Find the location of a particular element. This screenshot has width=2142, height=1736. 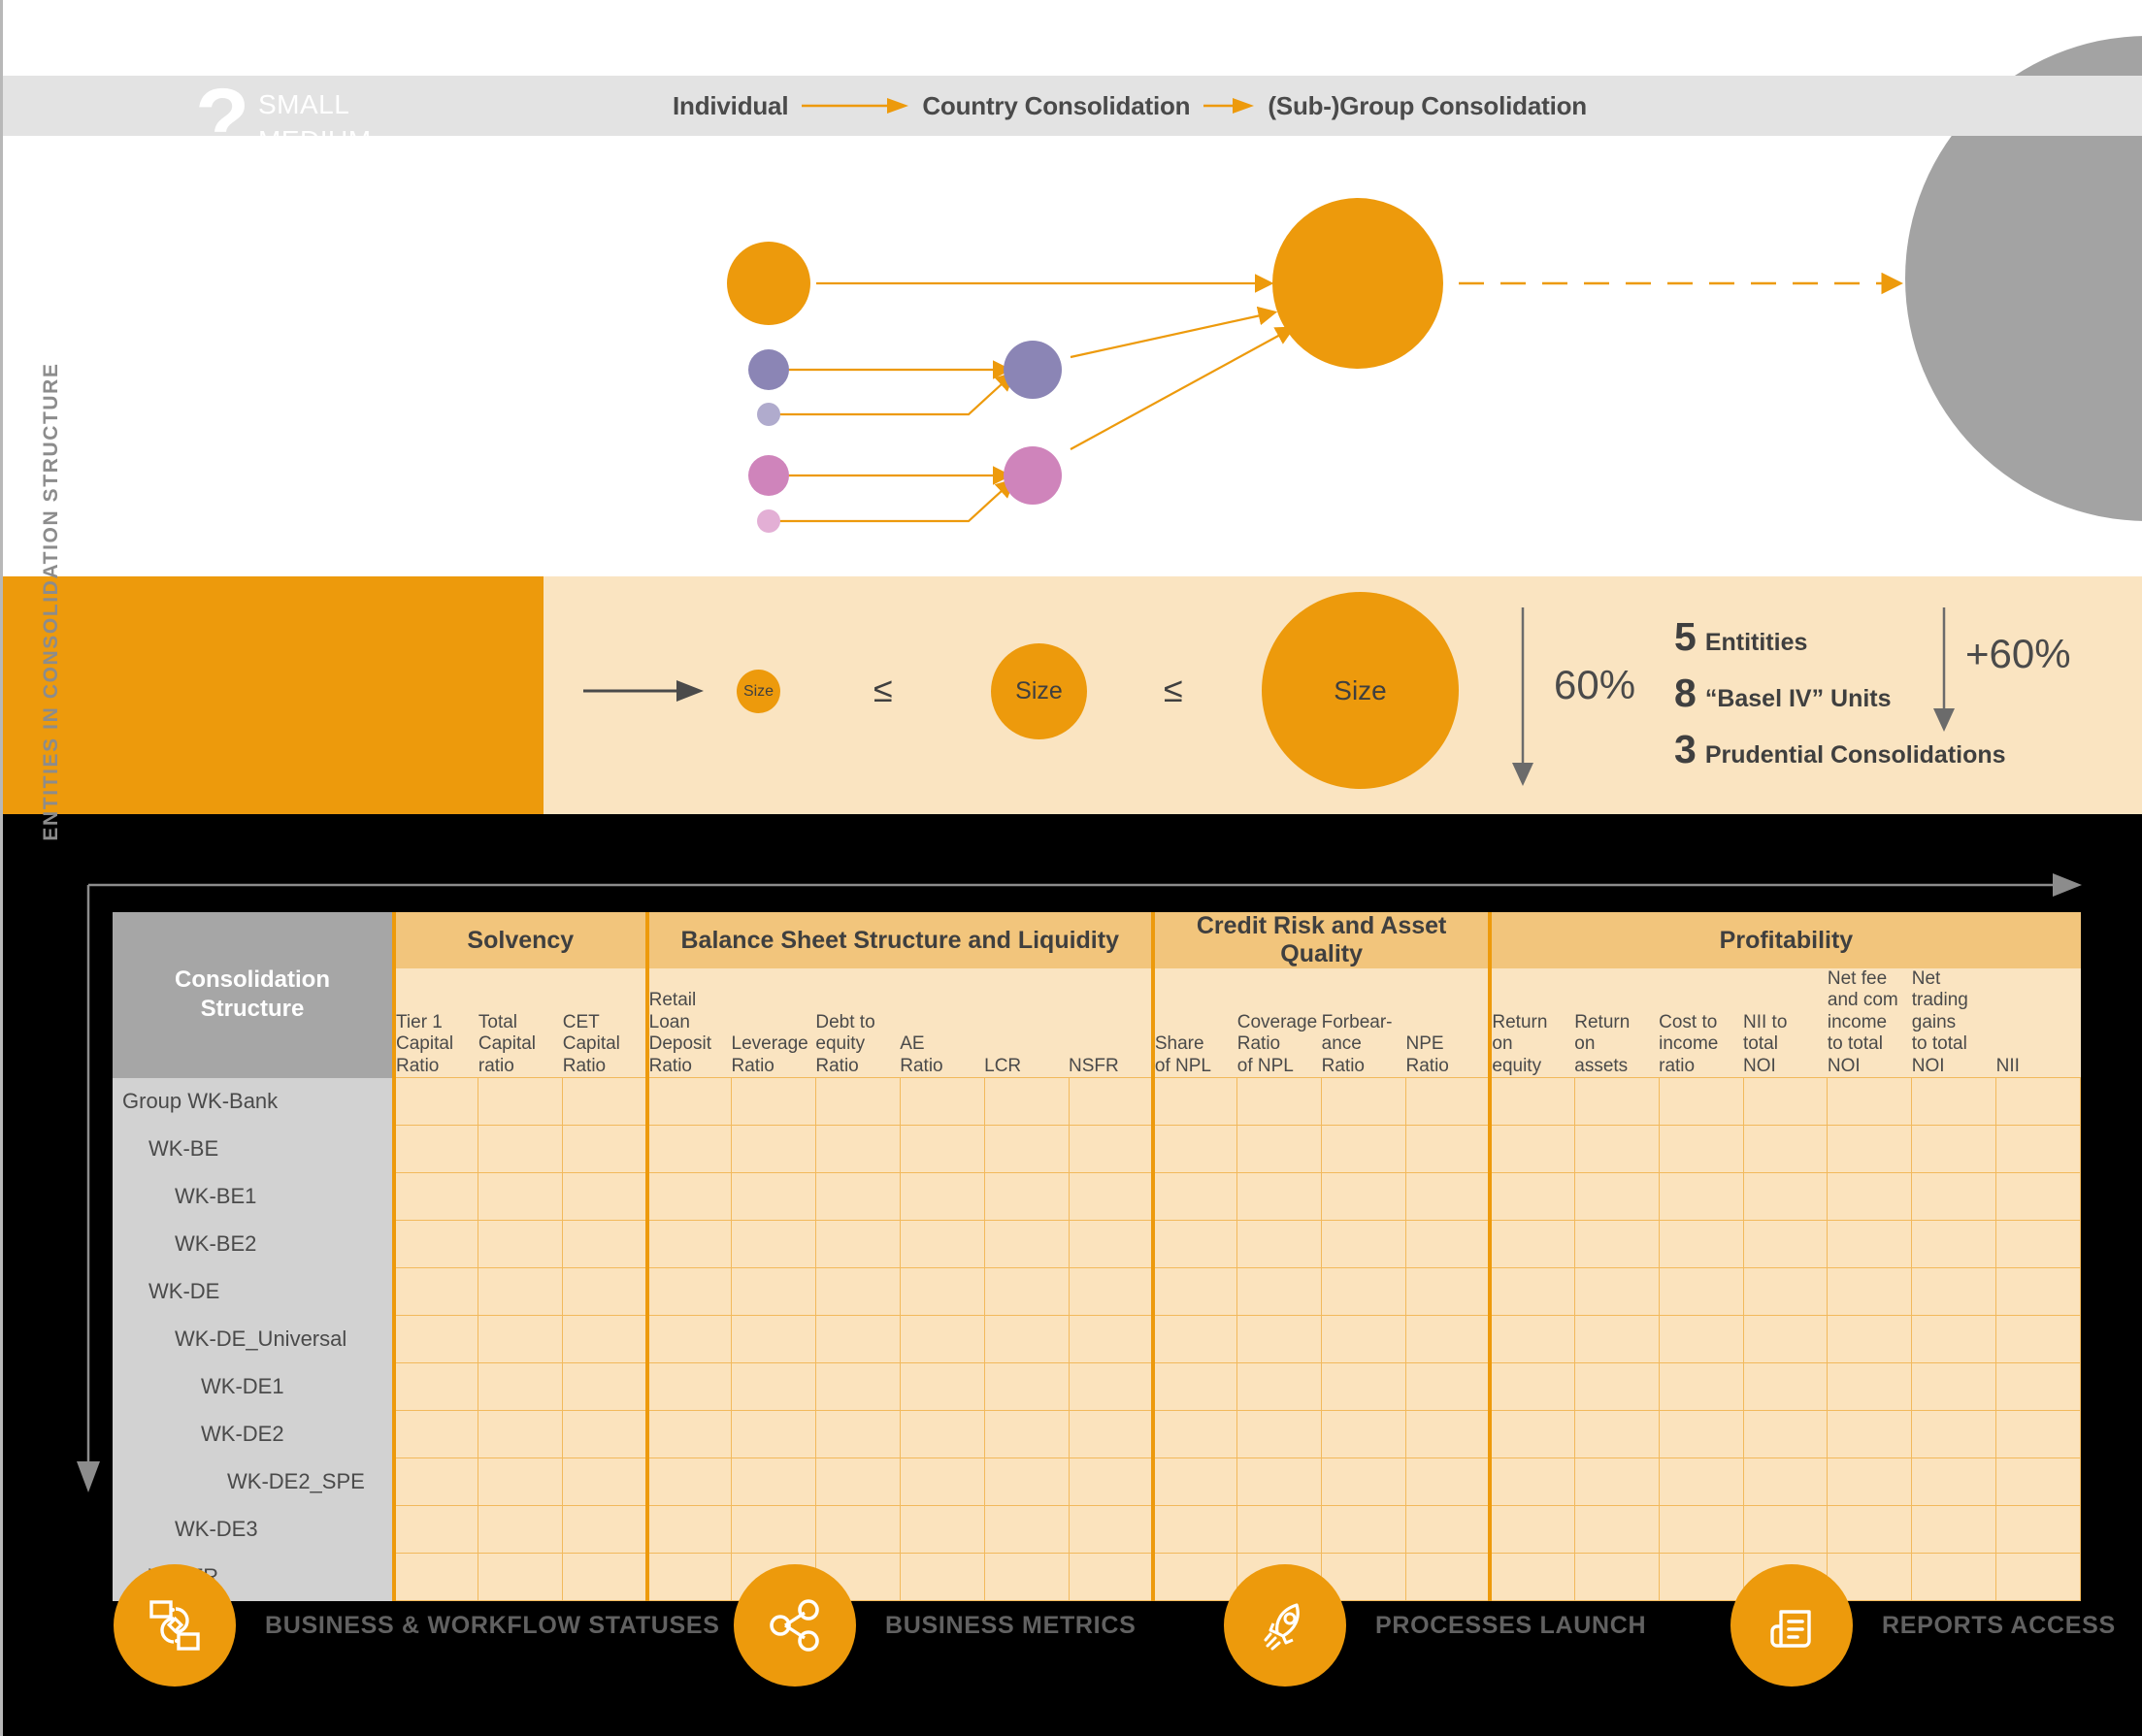

feature-reports-access: REPORTS ACCESS is located at coordinates (1923, 1625).